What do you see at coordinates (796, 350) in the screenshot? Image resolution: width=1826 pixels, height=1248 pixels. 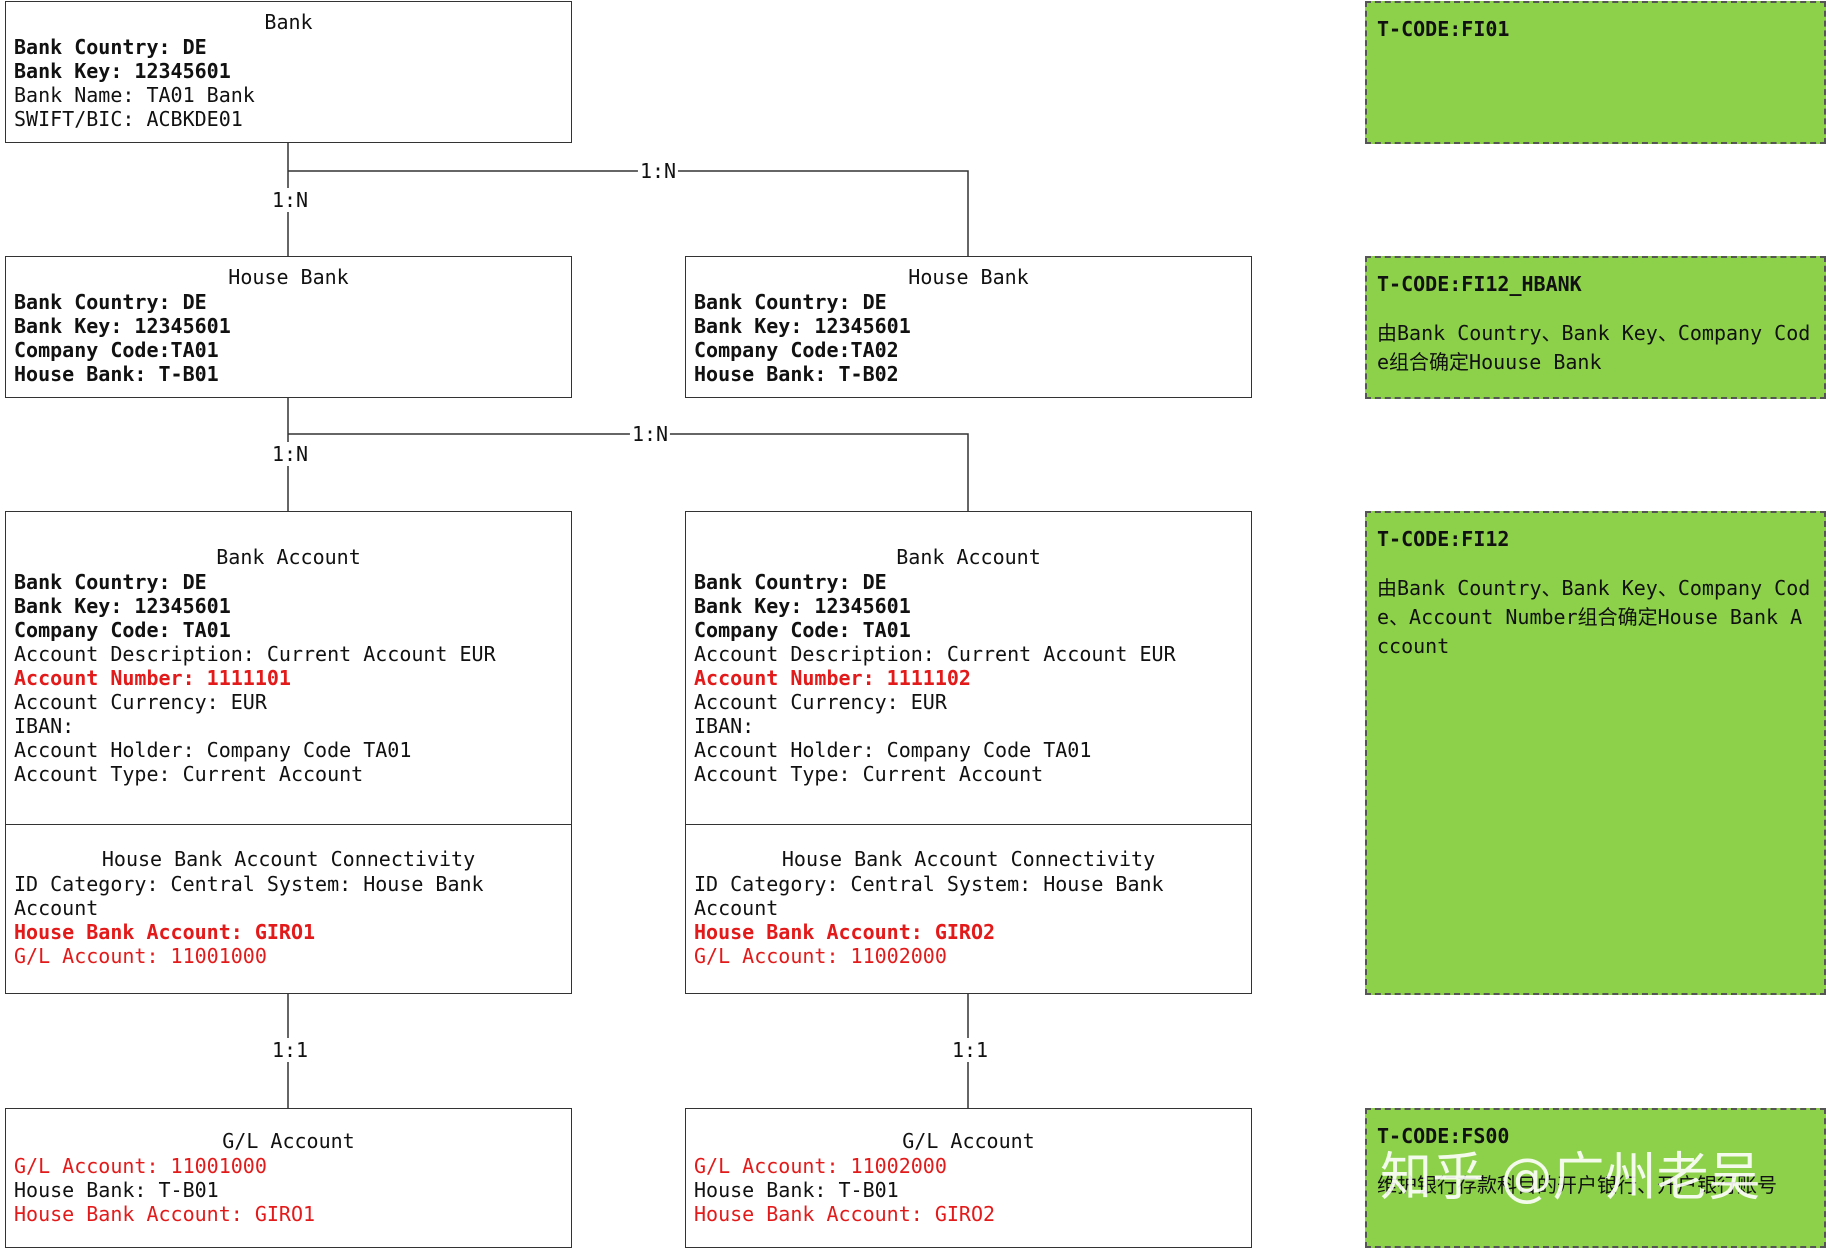 I see `house-bank-company: Company Code:TA02` at bounding box center [796, 350].